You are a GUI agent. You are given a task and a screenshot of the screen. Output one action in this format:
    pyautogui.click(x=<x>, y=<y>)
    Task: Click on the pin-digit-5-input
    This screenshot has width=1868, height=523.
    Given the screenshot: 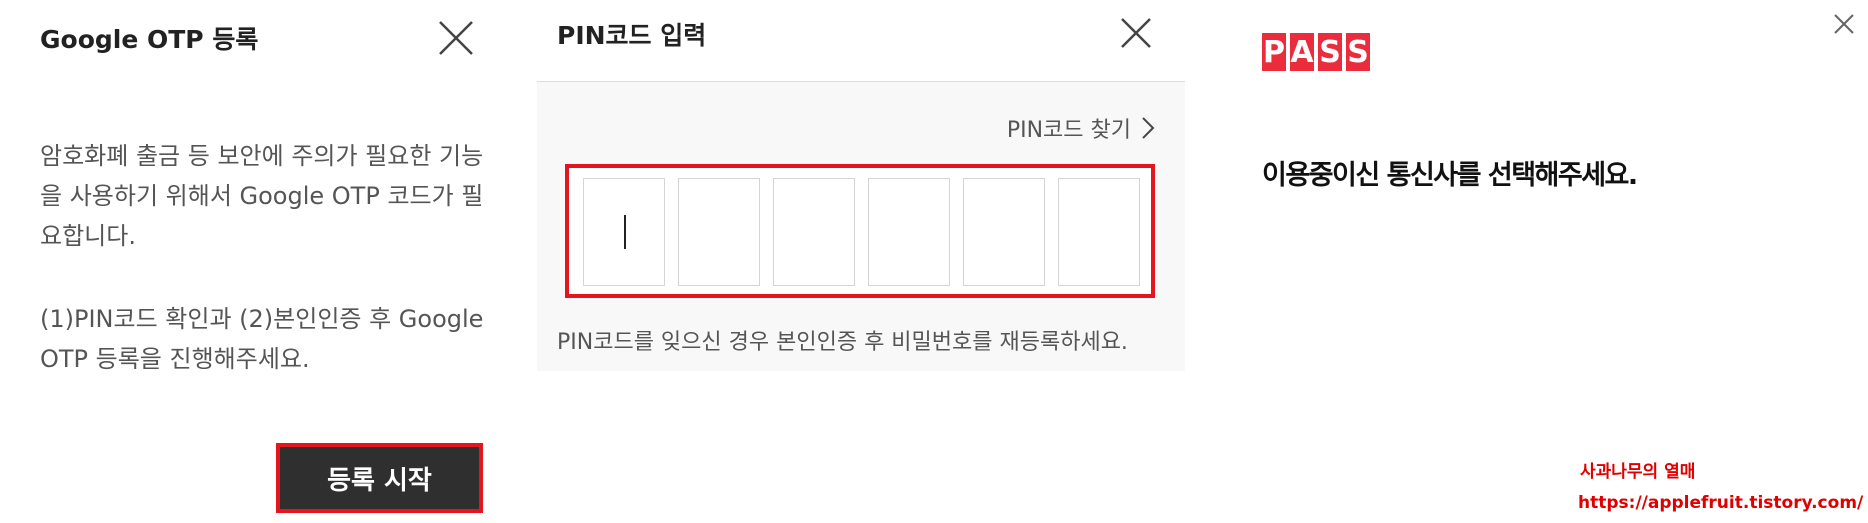 What is the action you would take?
    pyautogui.click(x=1004, y=232)
    